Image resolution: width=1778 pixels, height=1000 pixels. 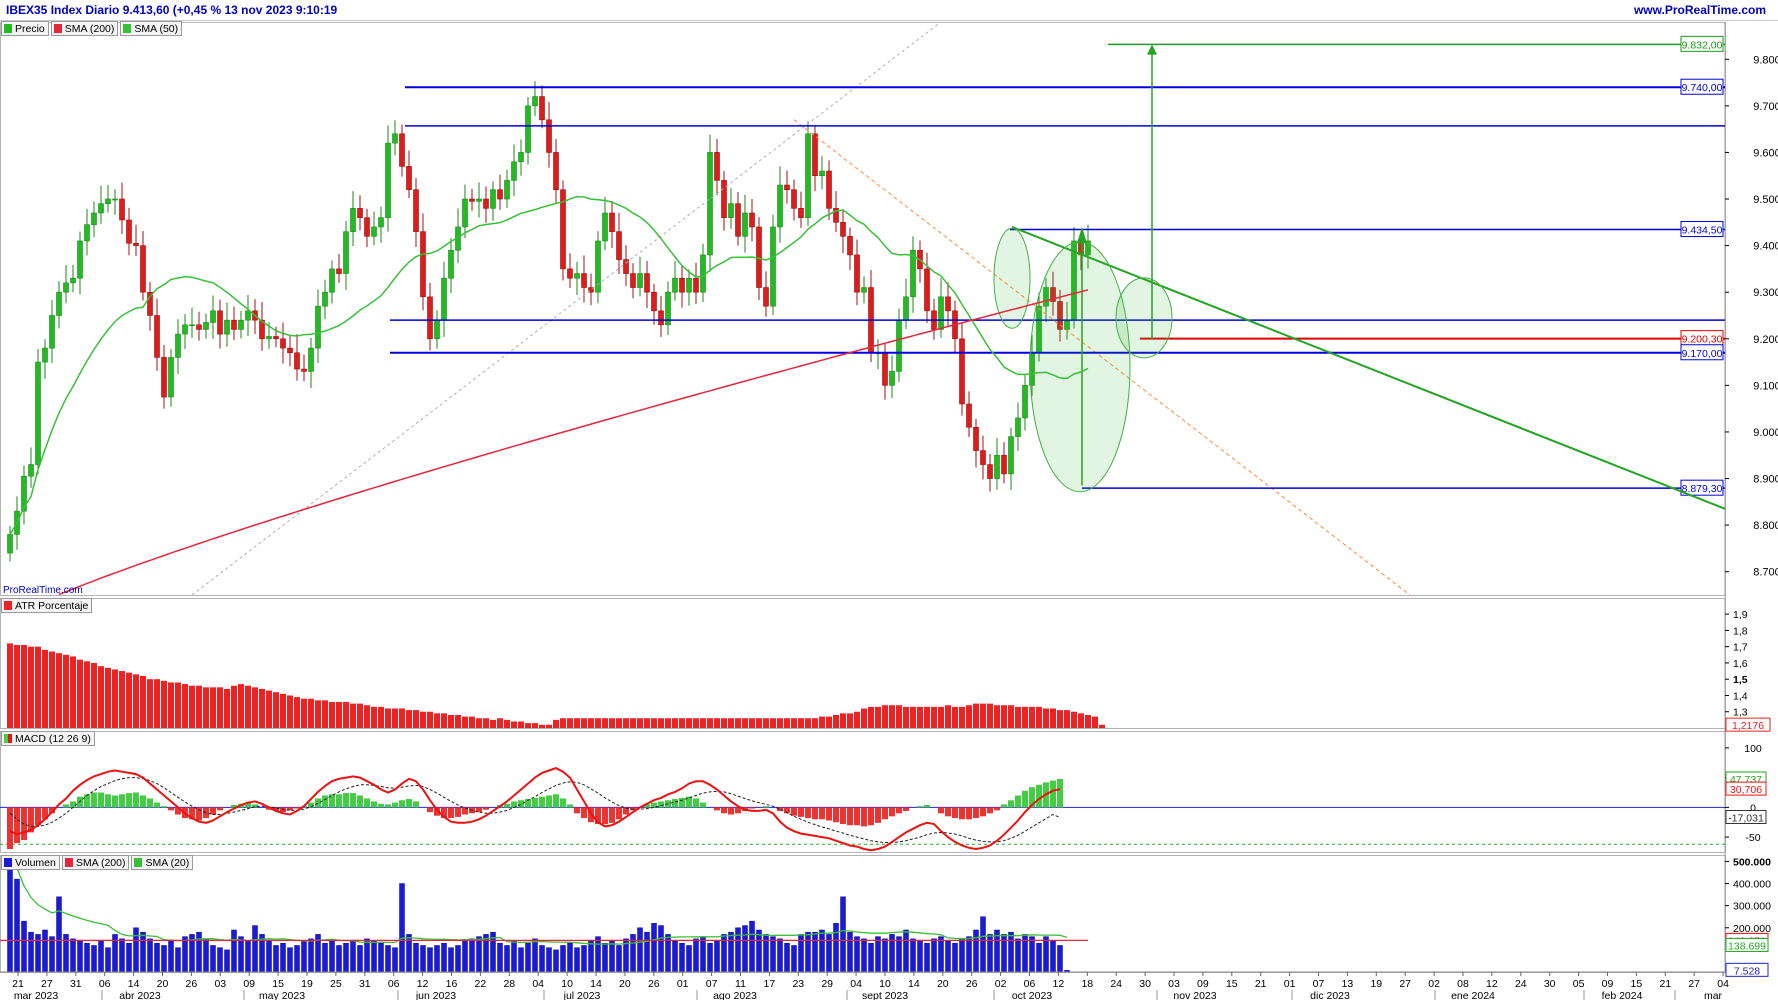 I want to click on legend-macd: MACD (12 26 9), so click(x=48, y=738).